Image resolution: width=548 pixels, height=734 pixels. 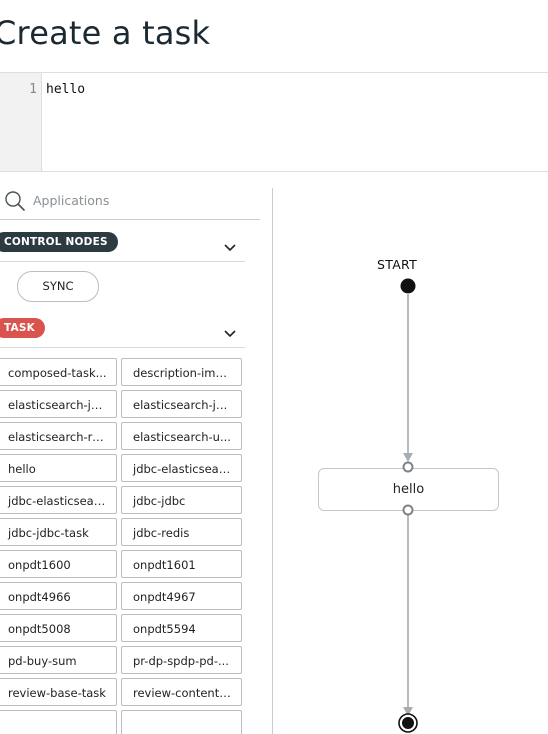 I want to click on task-item: hello, so click(x=58, y=468).